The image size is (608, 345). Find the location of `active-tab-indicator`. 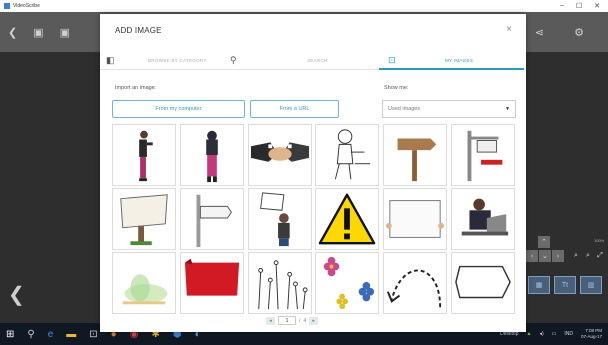

active-tab-indicator is located at coordinates (451, 69).